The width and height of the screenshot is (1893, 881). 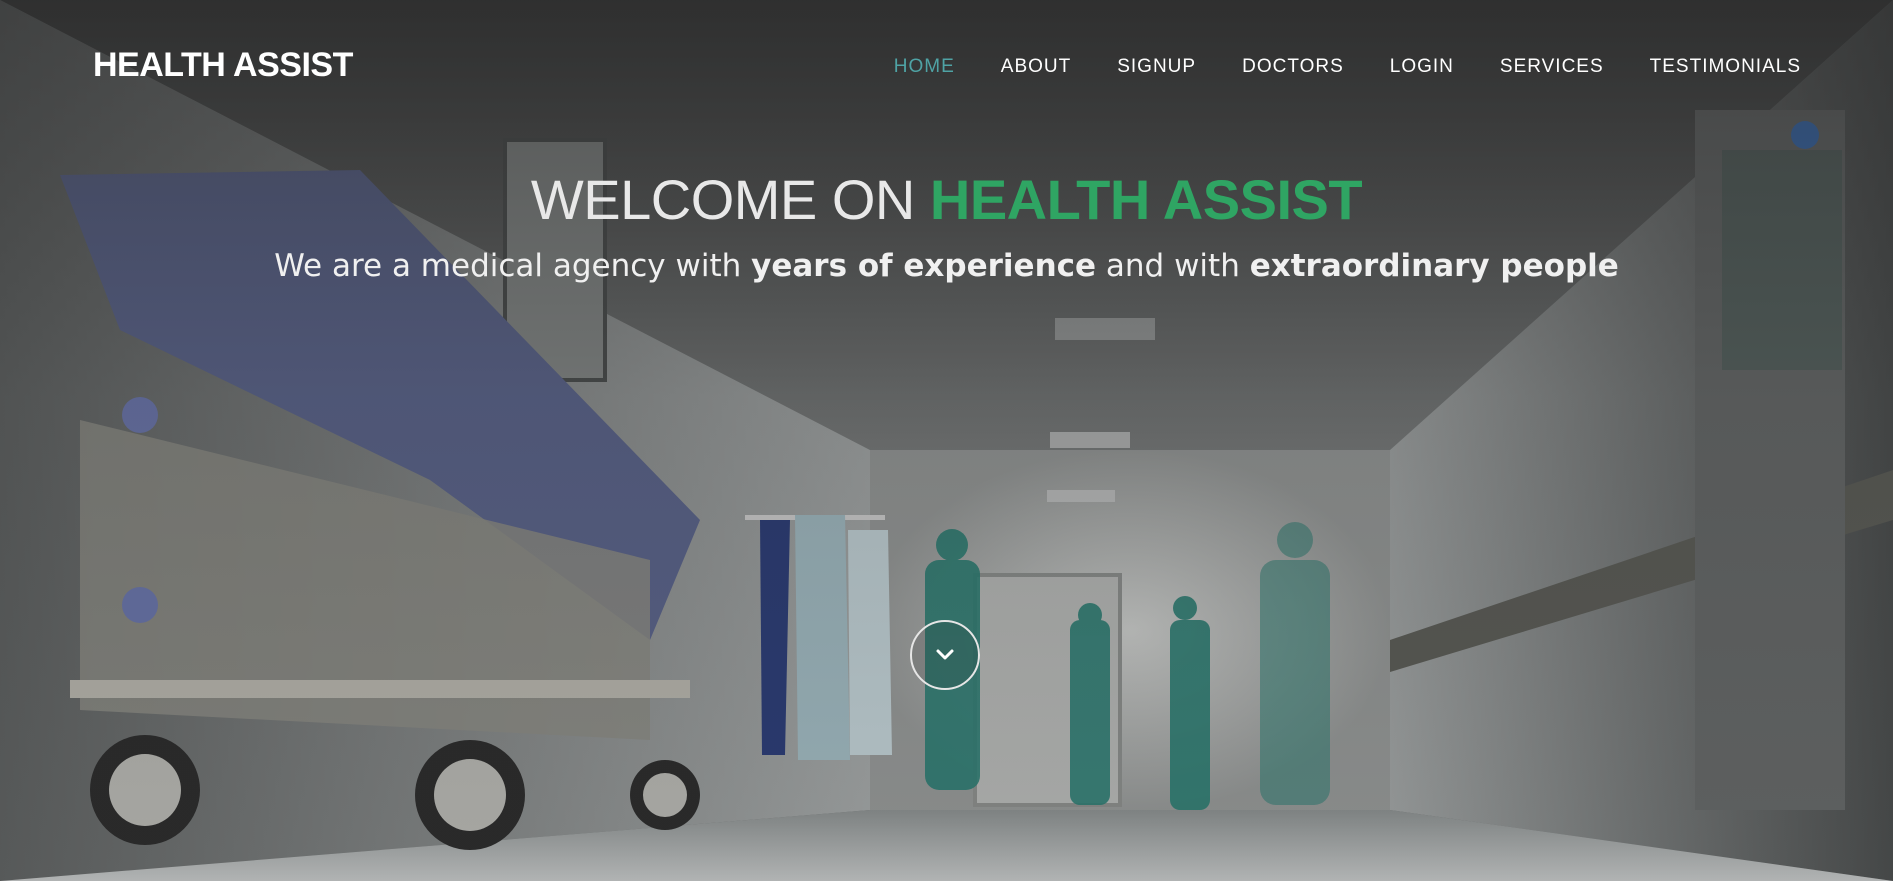 I want to click on hero-headline: WELCOME ON HEALTH ASSIST, so click(x=946, y=199).